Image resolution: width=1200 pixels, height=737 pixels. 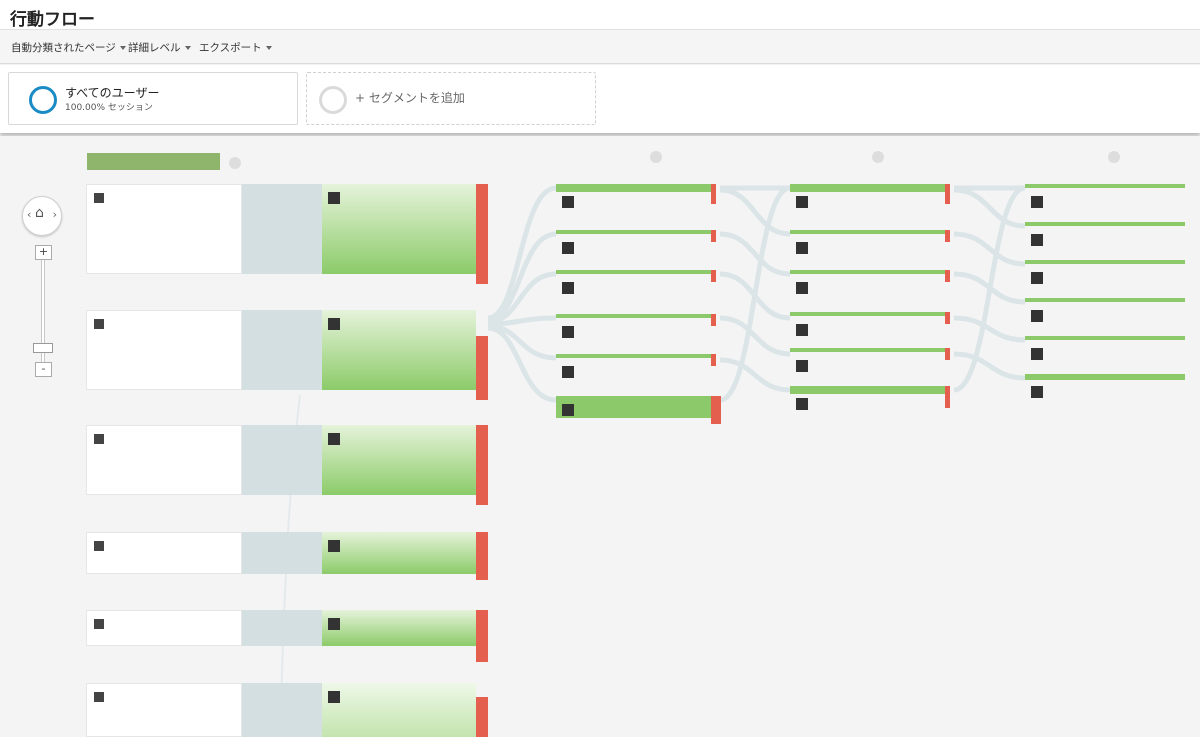 I want to click on auto-grouped-pages-label: 自動分類されたページ, so click(x=63, y=48).